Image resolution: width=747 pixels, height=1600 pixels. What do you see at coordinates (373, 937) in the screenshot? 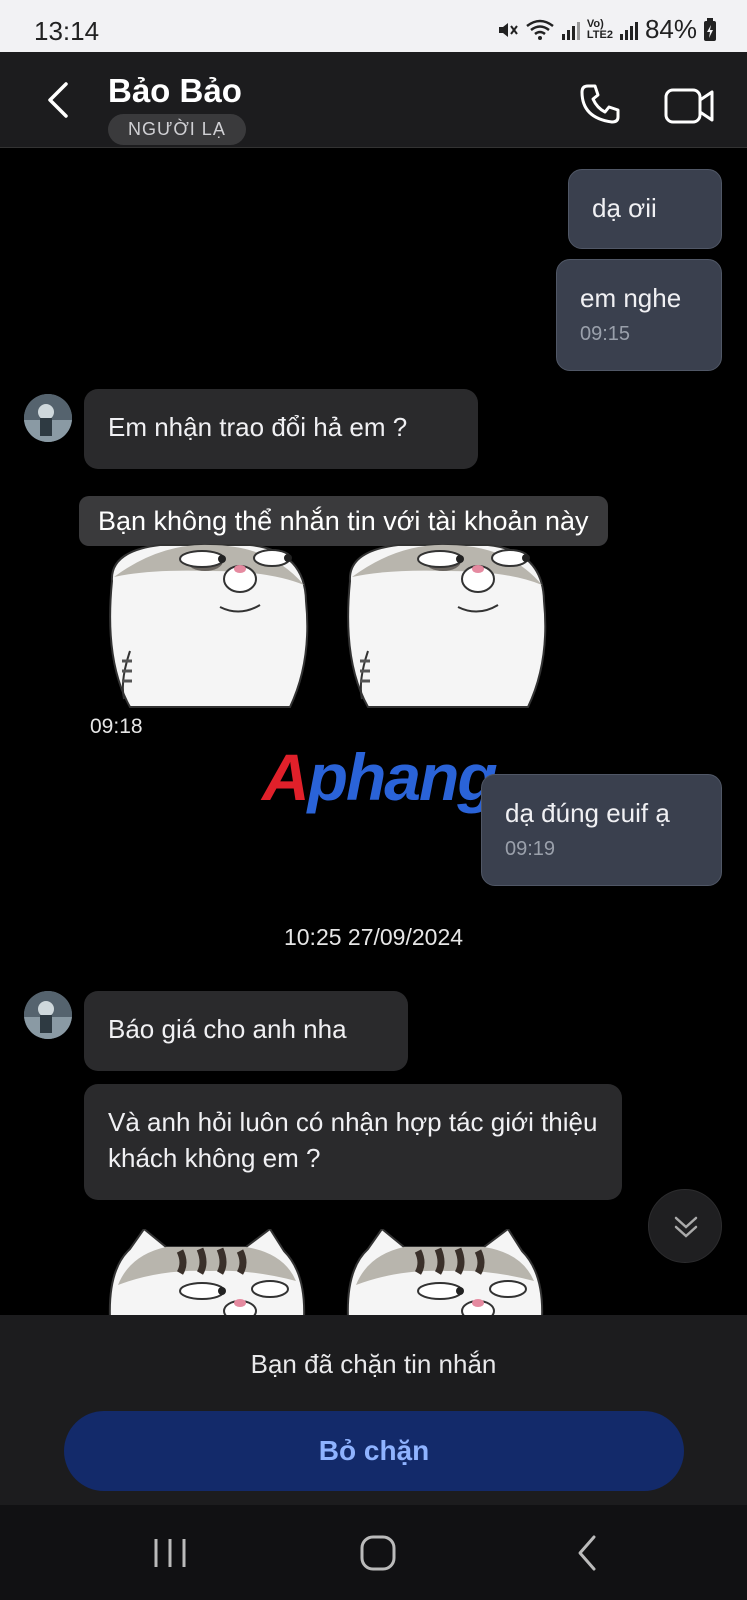
I see `date-divider: 10:25 27/09/2024` at bounding box center [373, 937].